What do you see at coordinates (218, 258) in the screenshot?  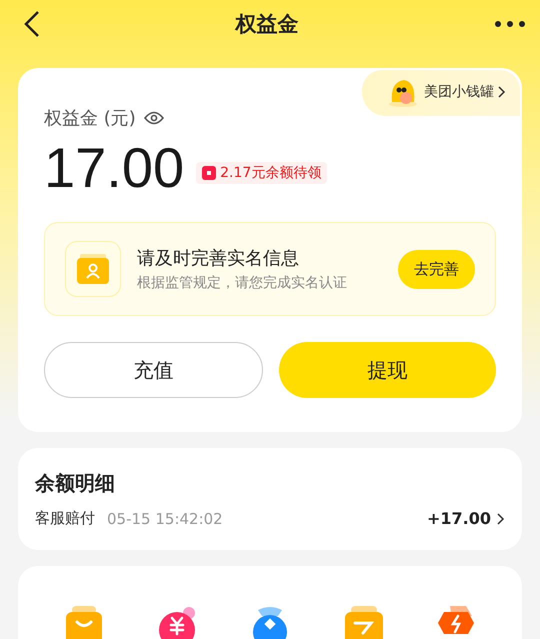 I see `notice-title: 请及时完善实名信息` at bounding box center [218, 258].